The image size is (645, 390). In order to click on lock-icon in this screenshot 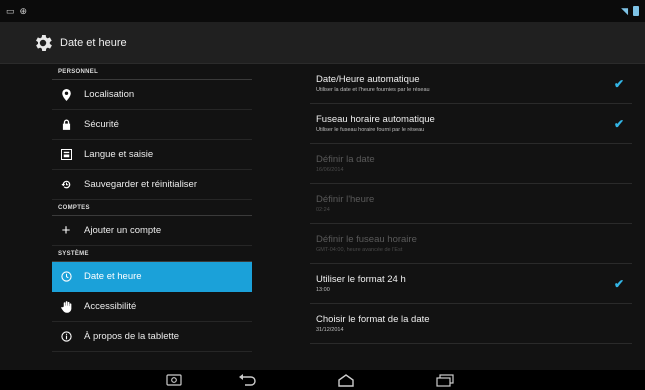, I will do `click(66, 124)`.